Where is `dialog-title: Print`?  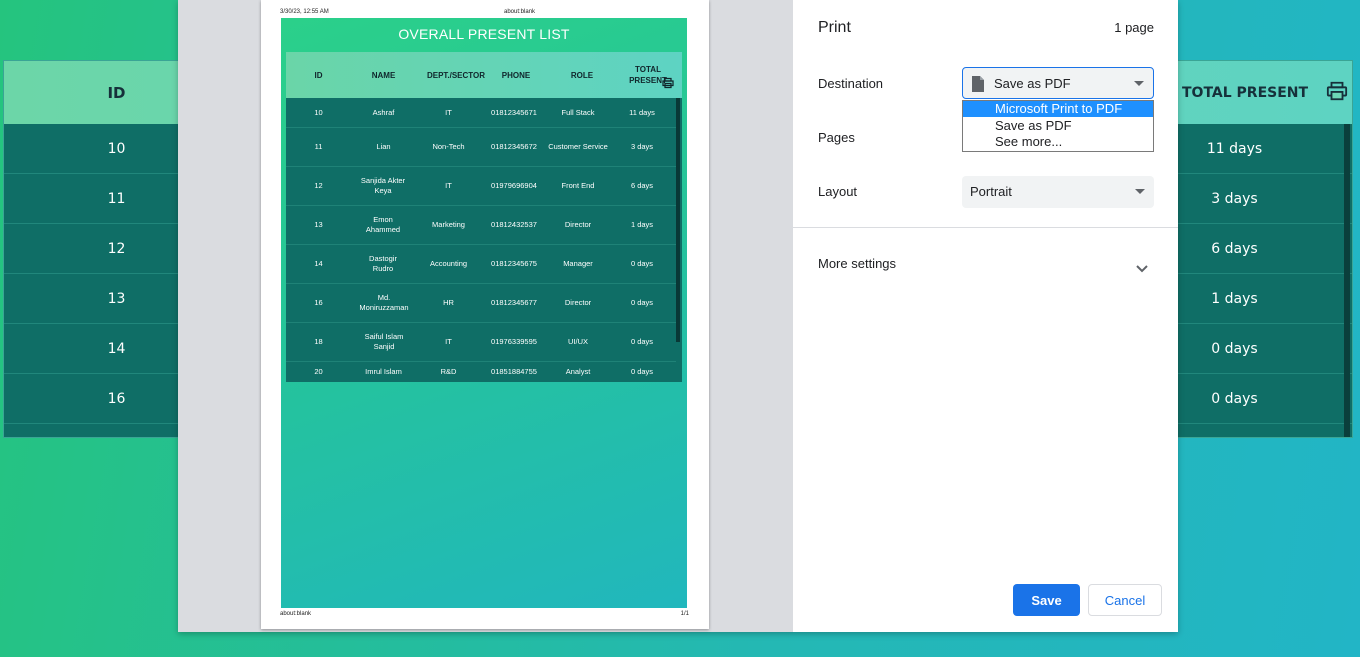 dialog-title: Print is located at coordinates (834, 27).